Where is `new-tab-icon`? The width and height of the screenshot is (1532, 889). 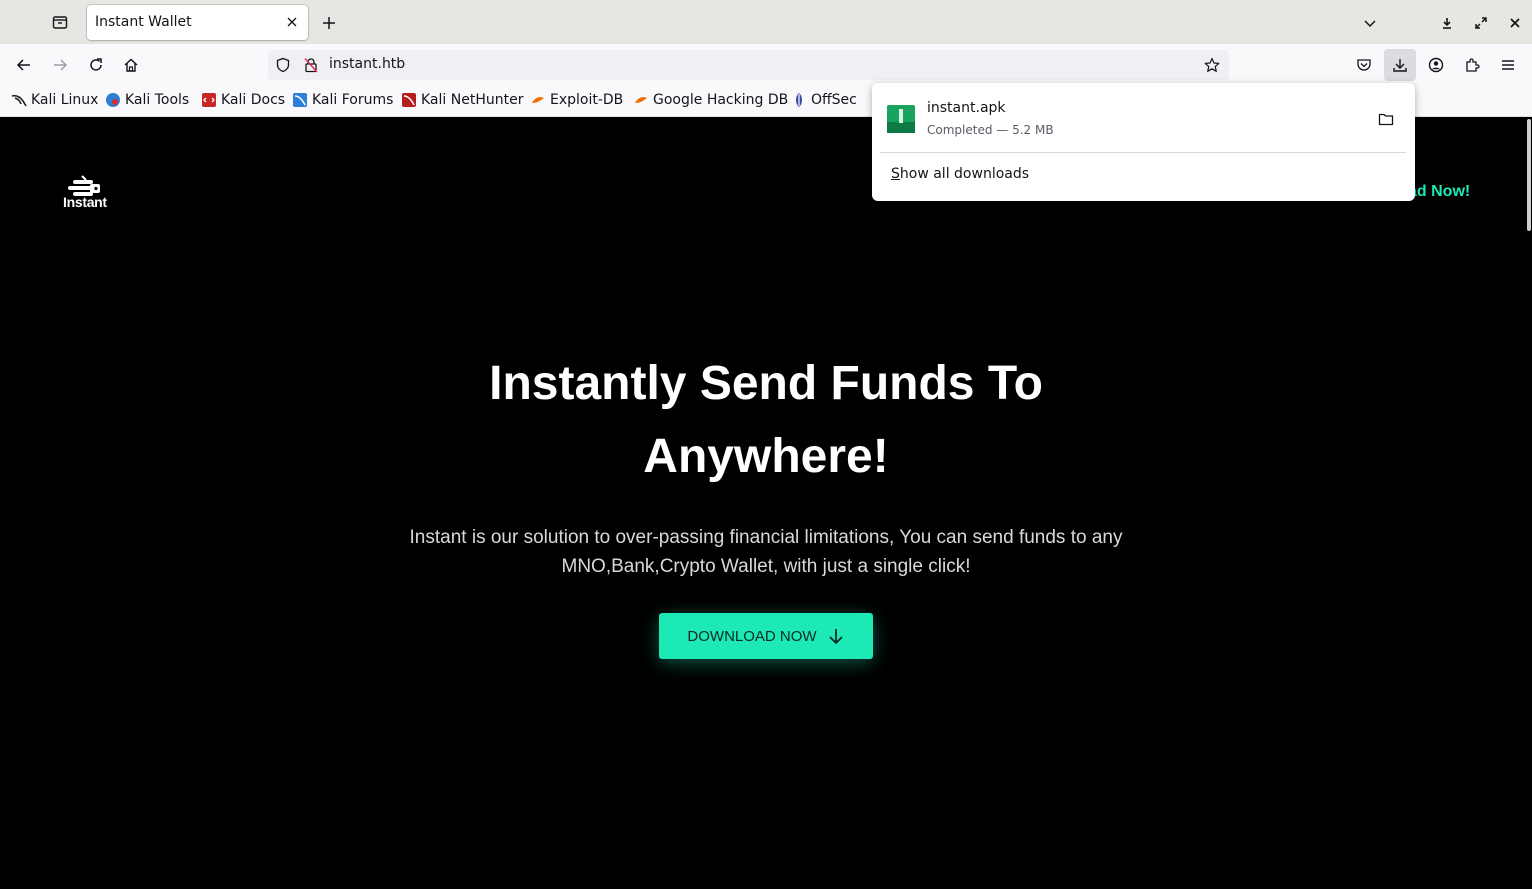 new-tab-icon is located at coordinates (329, 23).